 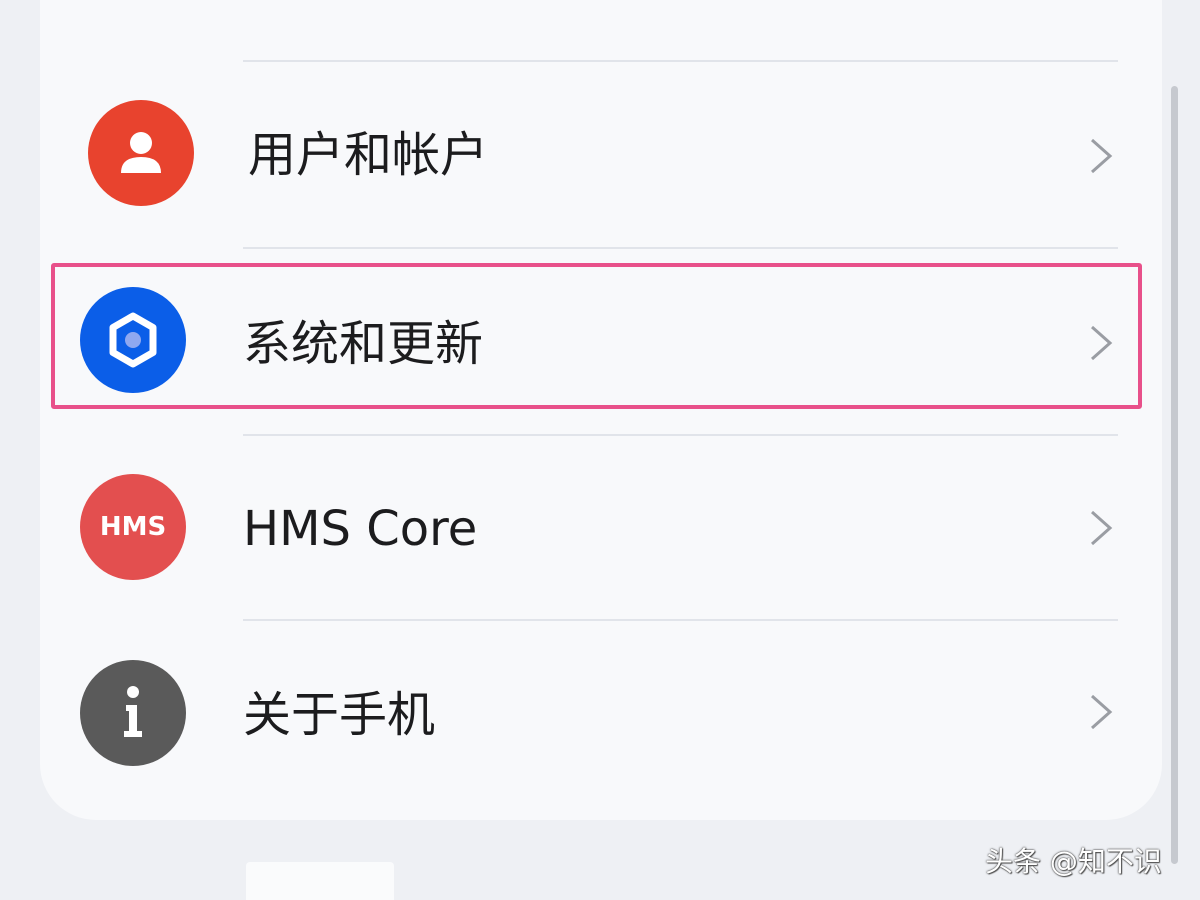 What do you see at coordinates (360, 529) in the screenshot?
I see `settings-item-label: HMS Core` at bounding box center [360, 529].